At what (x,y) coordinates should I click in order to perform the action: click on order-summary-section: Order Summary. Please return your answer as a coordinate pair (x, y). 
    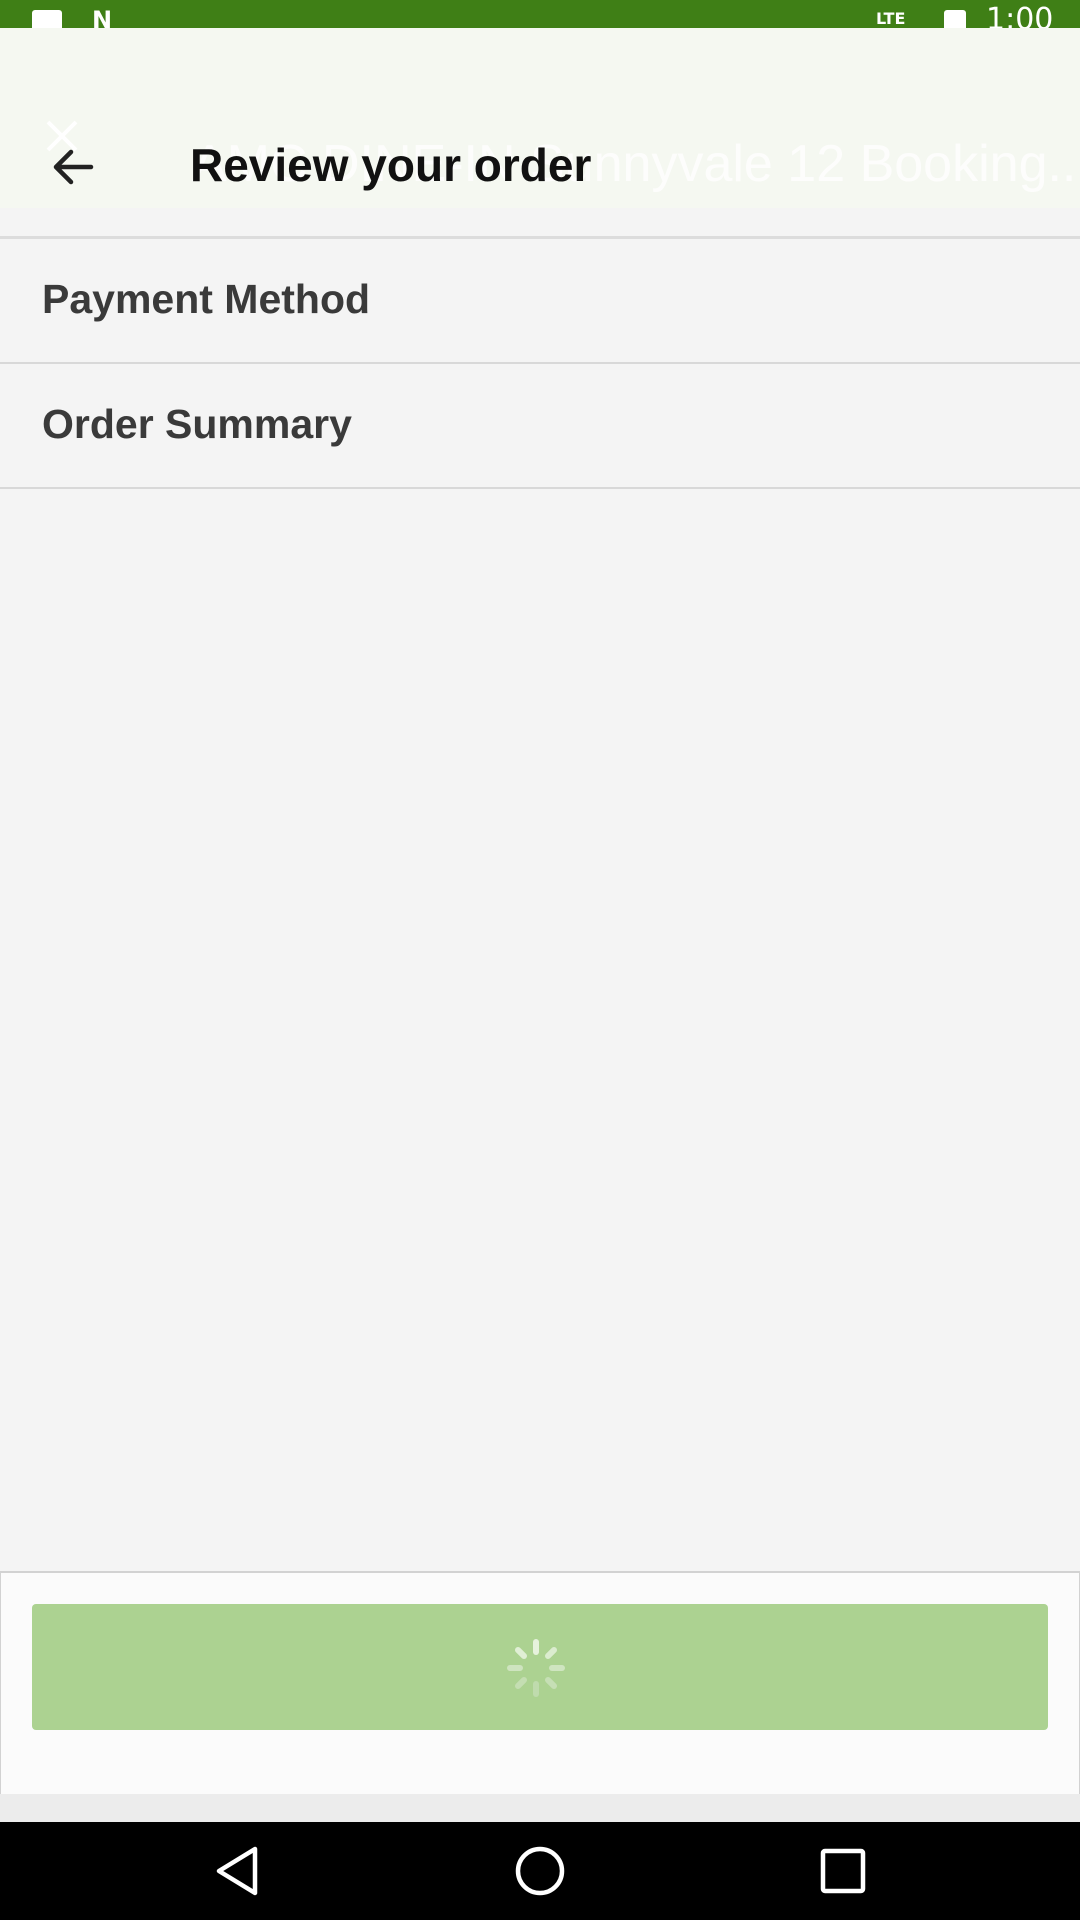
    Looking at the image, I should click on (540, 427).